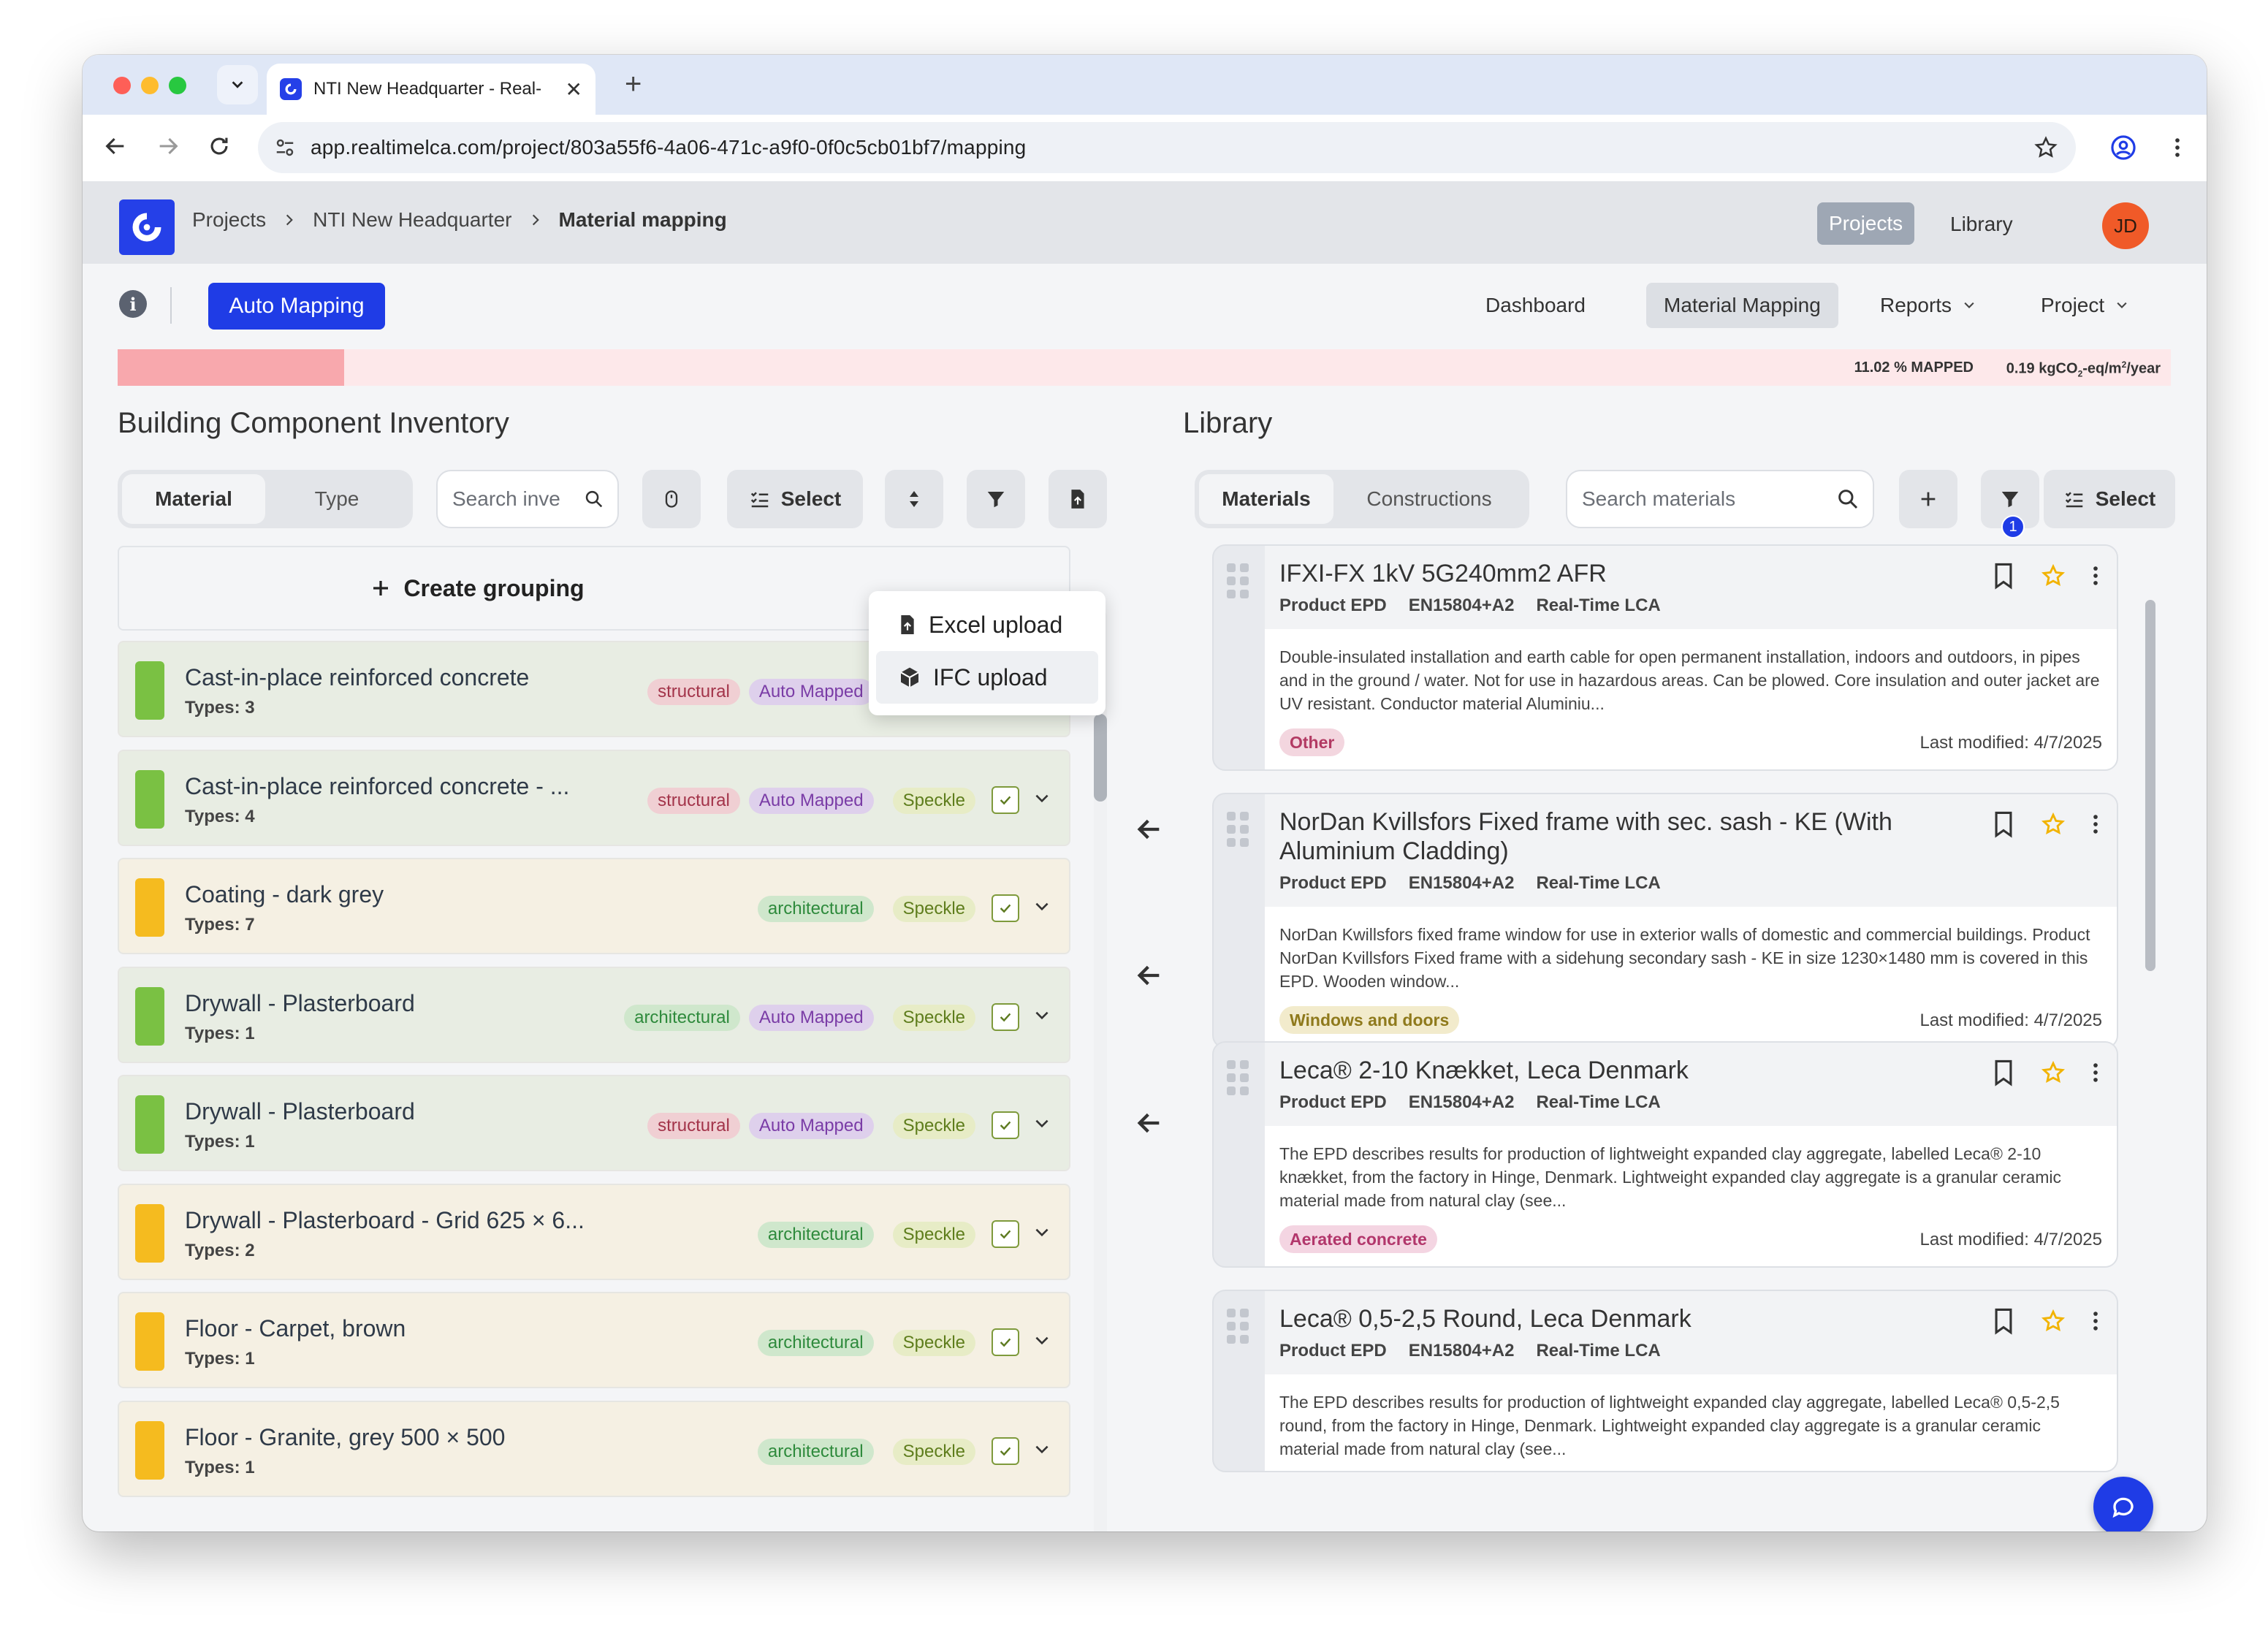 Image resolution: width=2268 pixels, height=1625 pixels. Describe the element at coordinates (1078, 499) in the screenshot. I see `upload-button` at that location.